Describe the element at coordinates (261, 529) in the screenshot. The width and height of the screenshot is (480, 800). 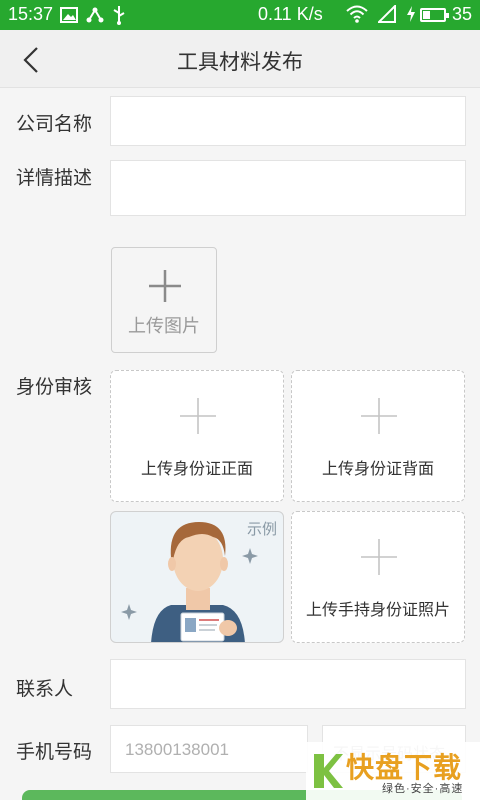
I see `example-tag: 示例` at that location.